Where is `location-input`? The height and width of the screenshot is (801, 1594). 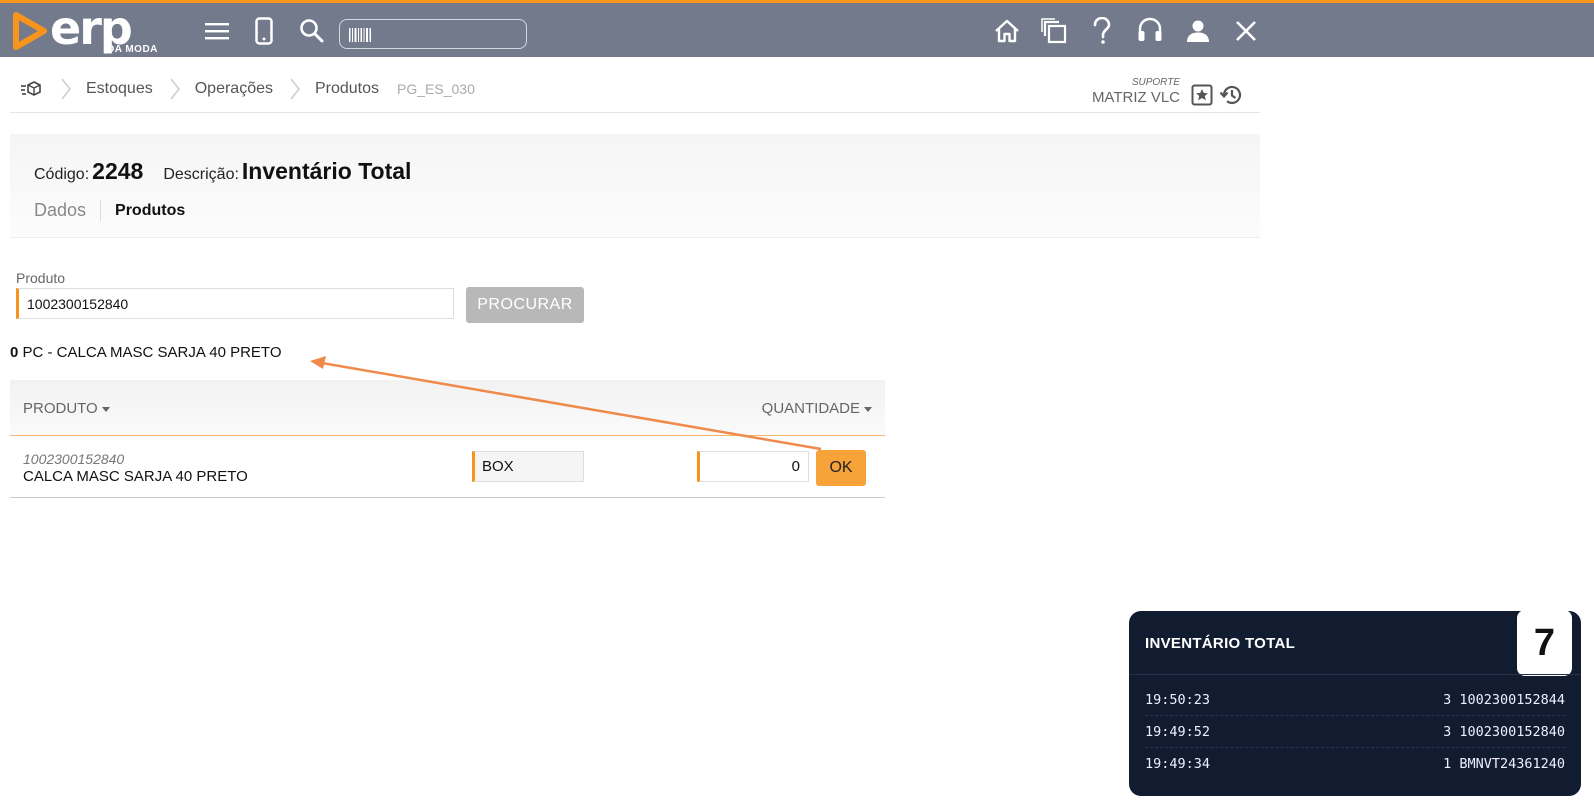 location-input is located at coordinates (528, 466).